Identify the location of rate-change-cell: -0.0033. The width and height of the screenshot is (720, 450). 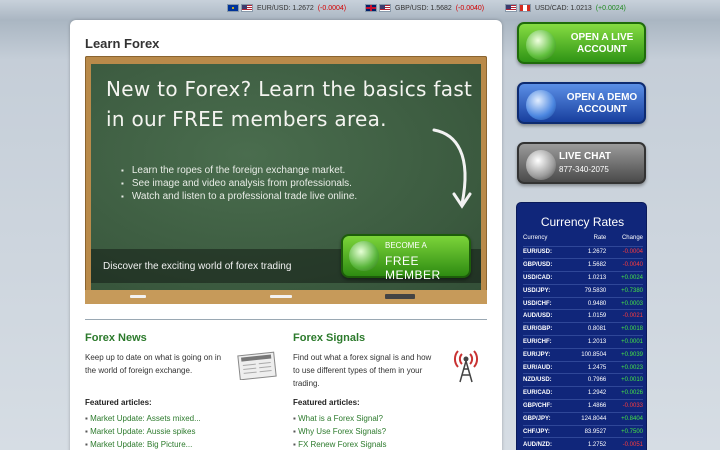
(626, 406).